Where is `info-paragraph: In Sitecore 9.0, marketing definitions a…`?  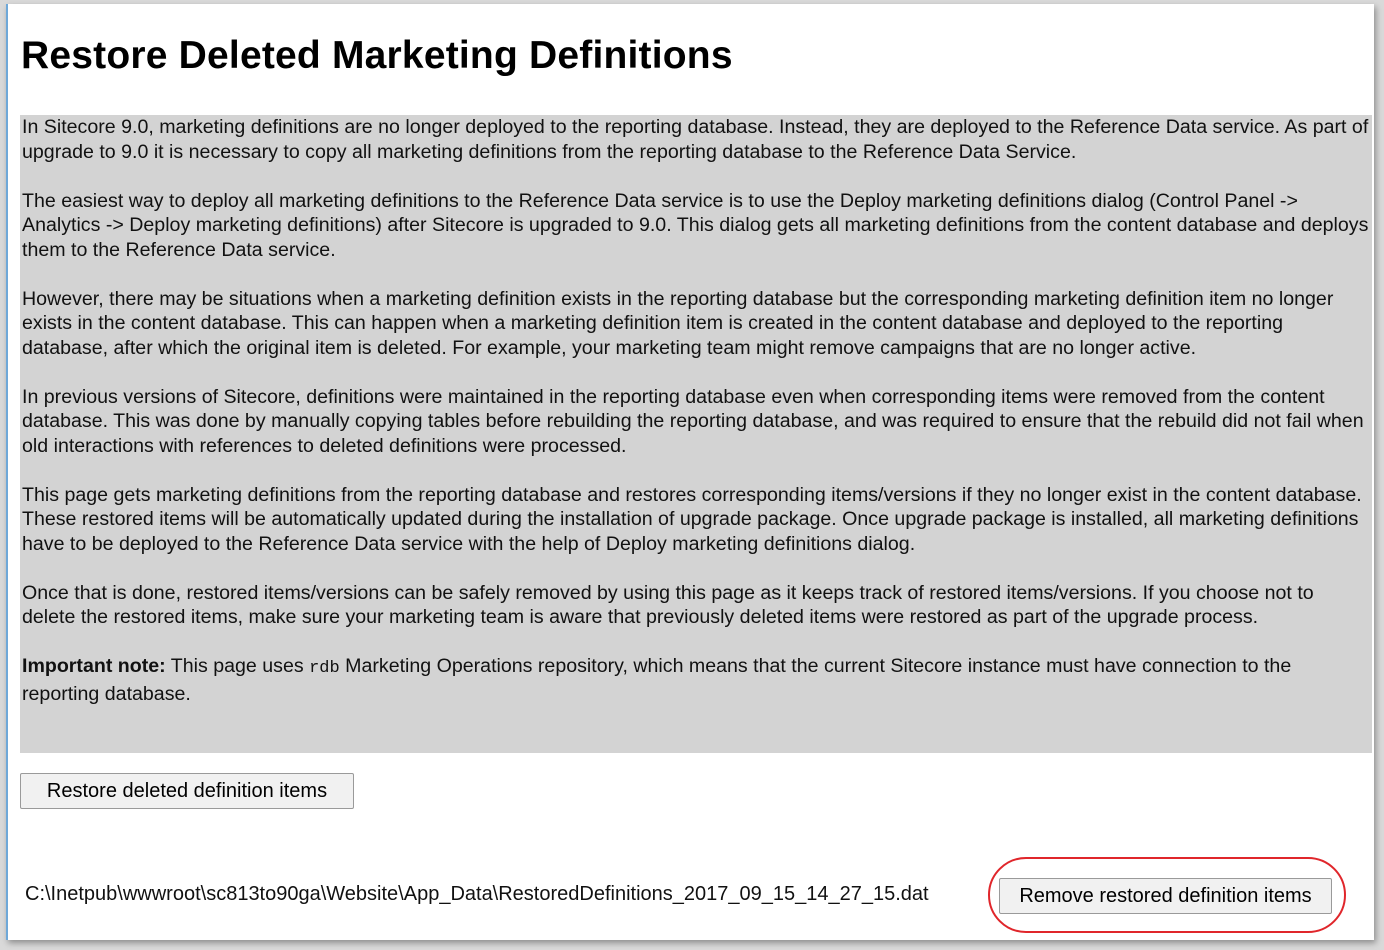 info-paragraph: In Sitecore 9.0, marketing definitions a… is located at coordinates (695, 139).